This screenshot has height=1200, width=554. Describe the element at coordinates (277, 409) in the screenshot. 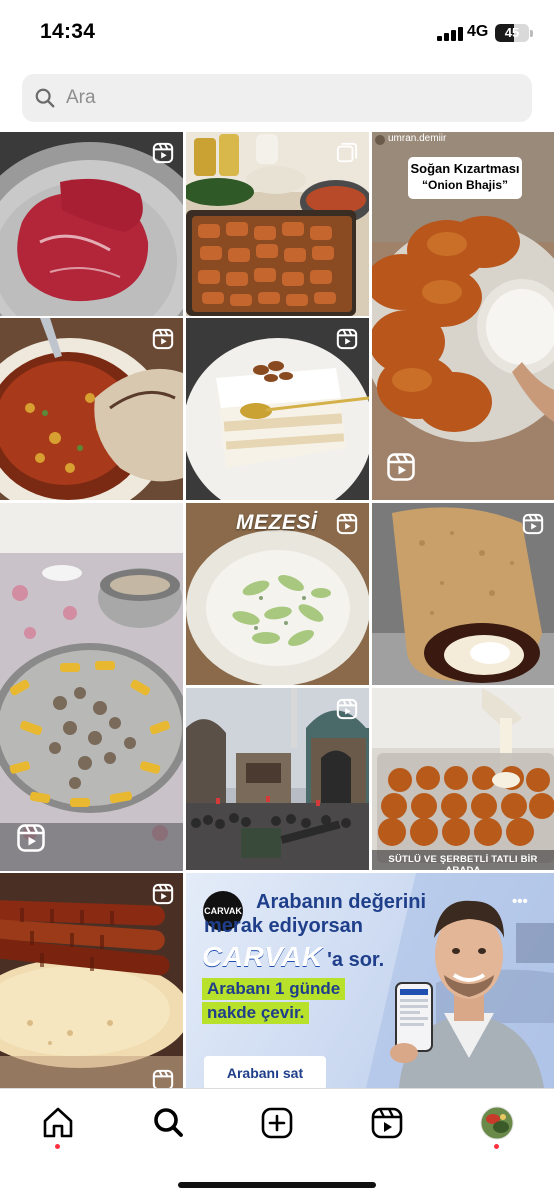

I see `grid-item-layer-dessert` at that location.